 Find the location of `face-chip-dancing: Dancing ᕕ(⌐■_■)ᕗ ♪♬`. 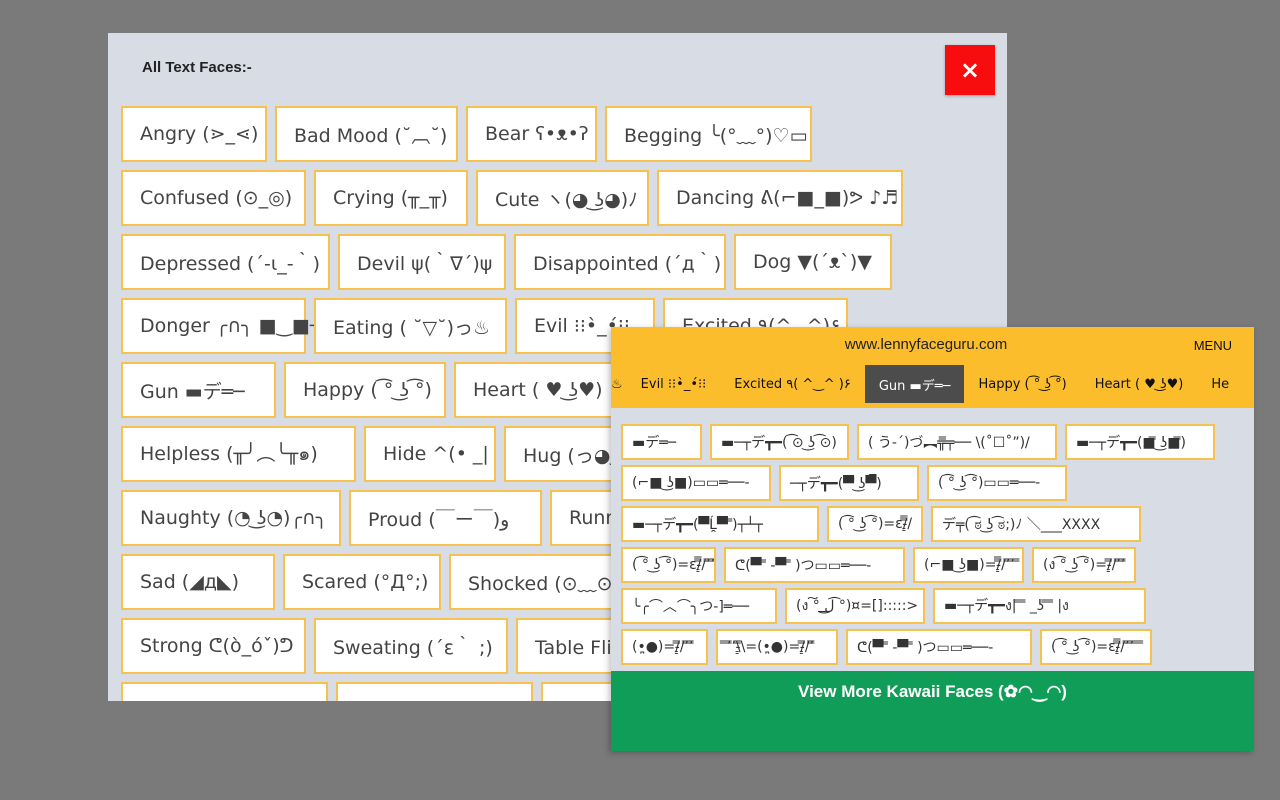

face-chip-dancing: Dancing ᕕ(⌐■_■)ᕗ ♪♬ is located at coordinates (780, 198).